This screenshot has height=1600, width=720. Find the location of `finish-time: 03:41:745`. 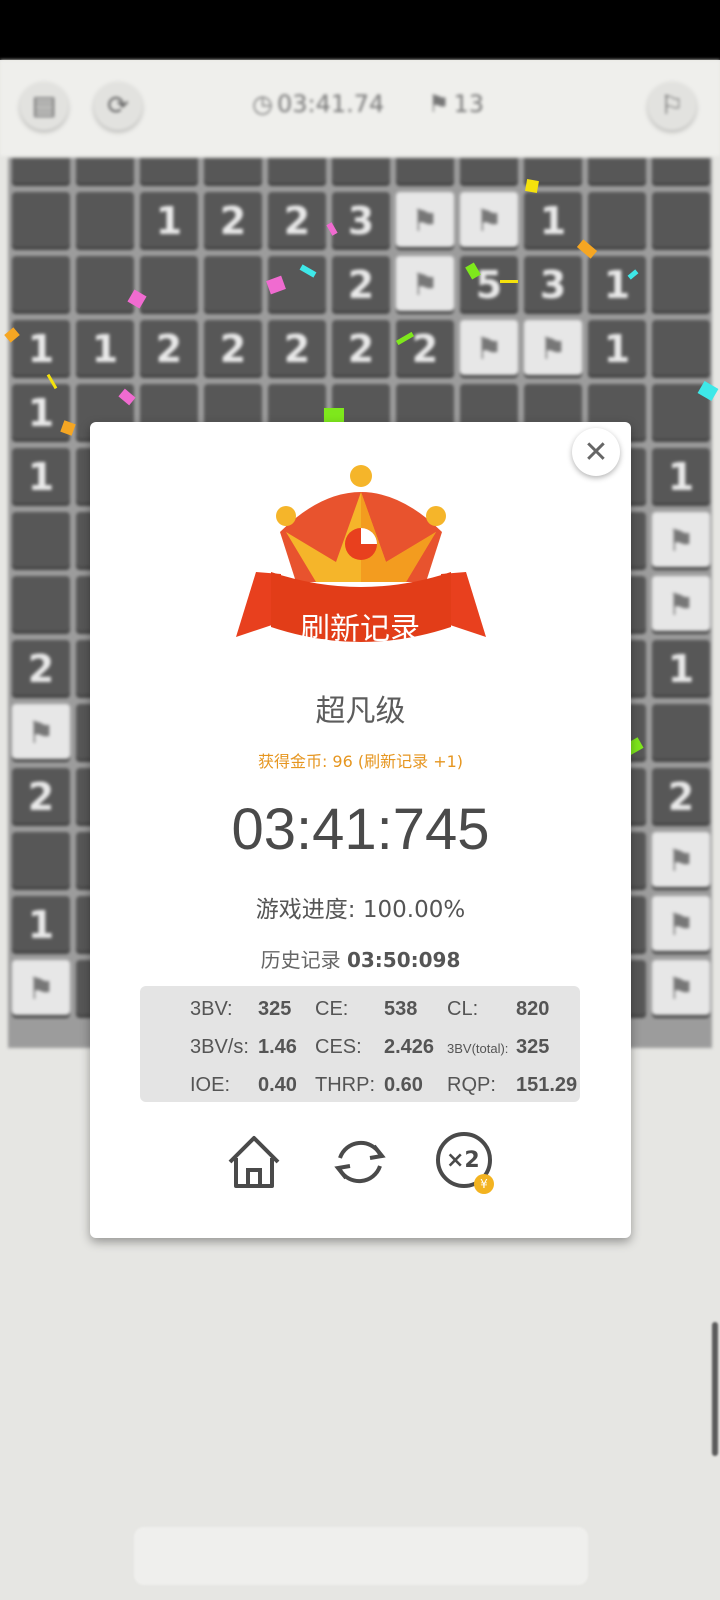

finish-time: 03:41:745 is located at coordinates (360, 829).